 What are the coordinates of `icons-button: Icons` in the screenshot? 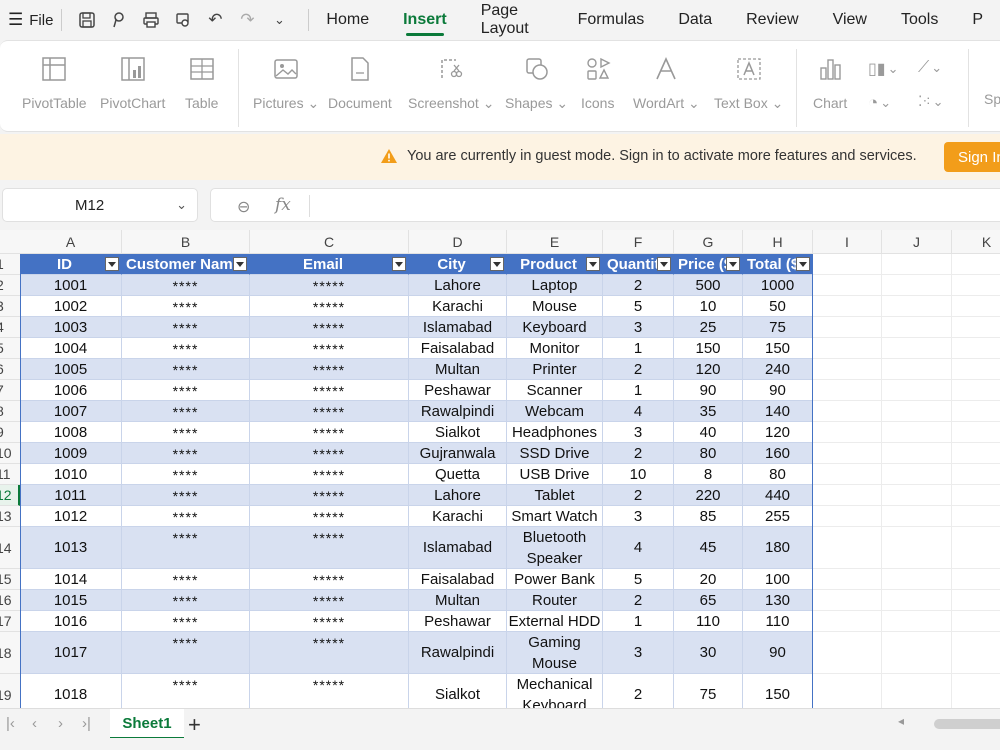 It's located at (597, 82).